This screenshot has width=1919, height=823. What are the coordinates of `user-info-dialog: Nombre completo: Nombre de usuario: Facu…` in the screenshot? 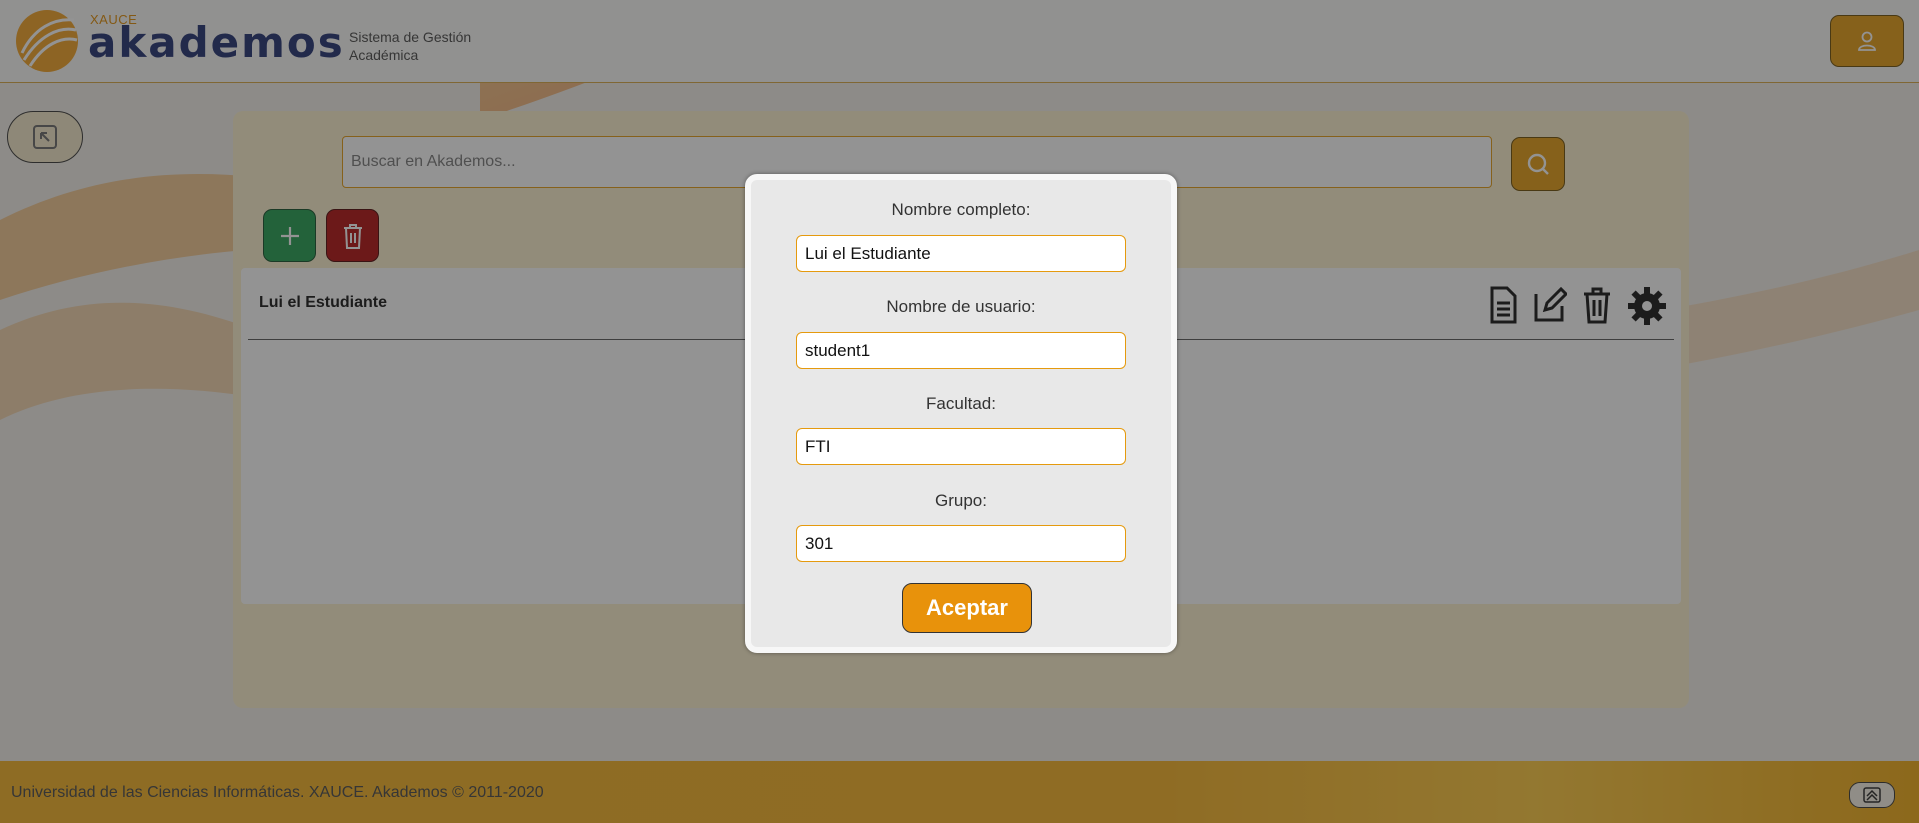 It's located at (961, 413).